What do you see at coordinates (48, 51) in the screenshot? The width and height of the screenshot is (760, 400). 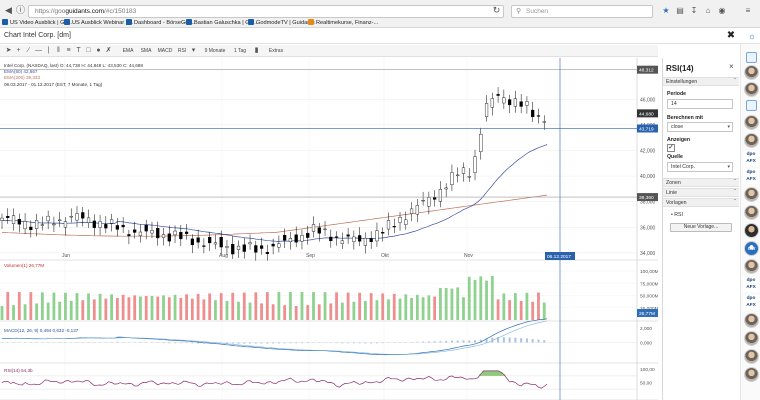 I see `vline-icon: |` at bounding box center [48, 51].